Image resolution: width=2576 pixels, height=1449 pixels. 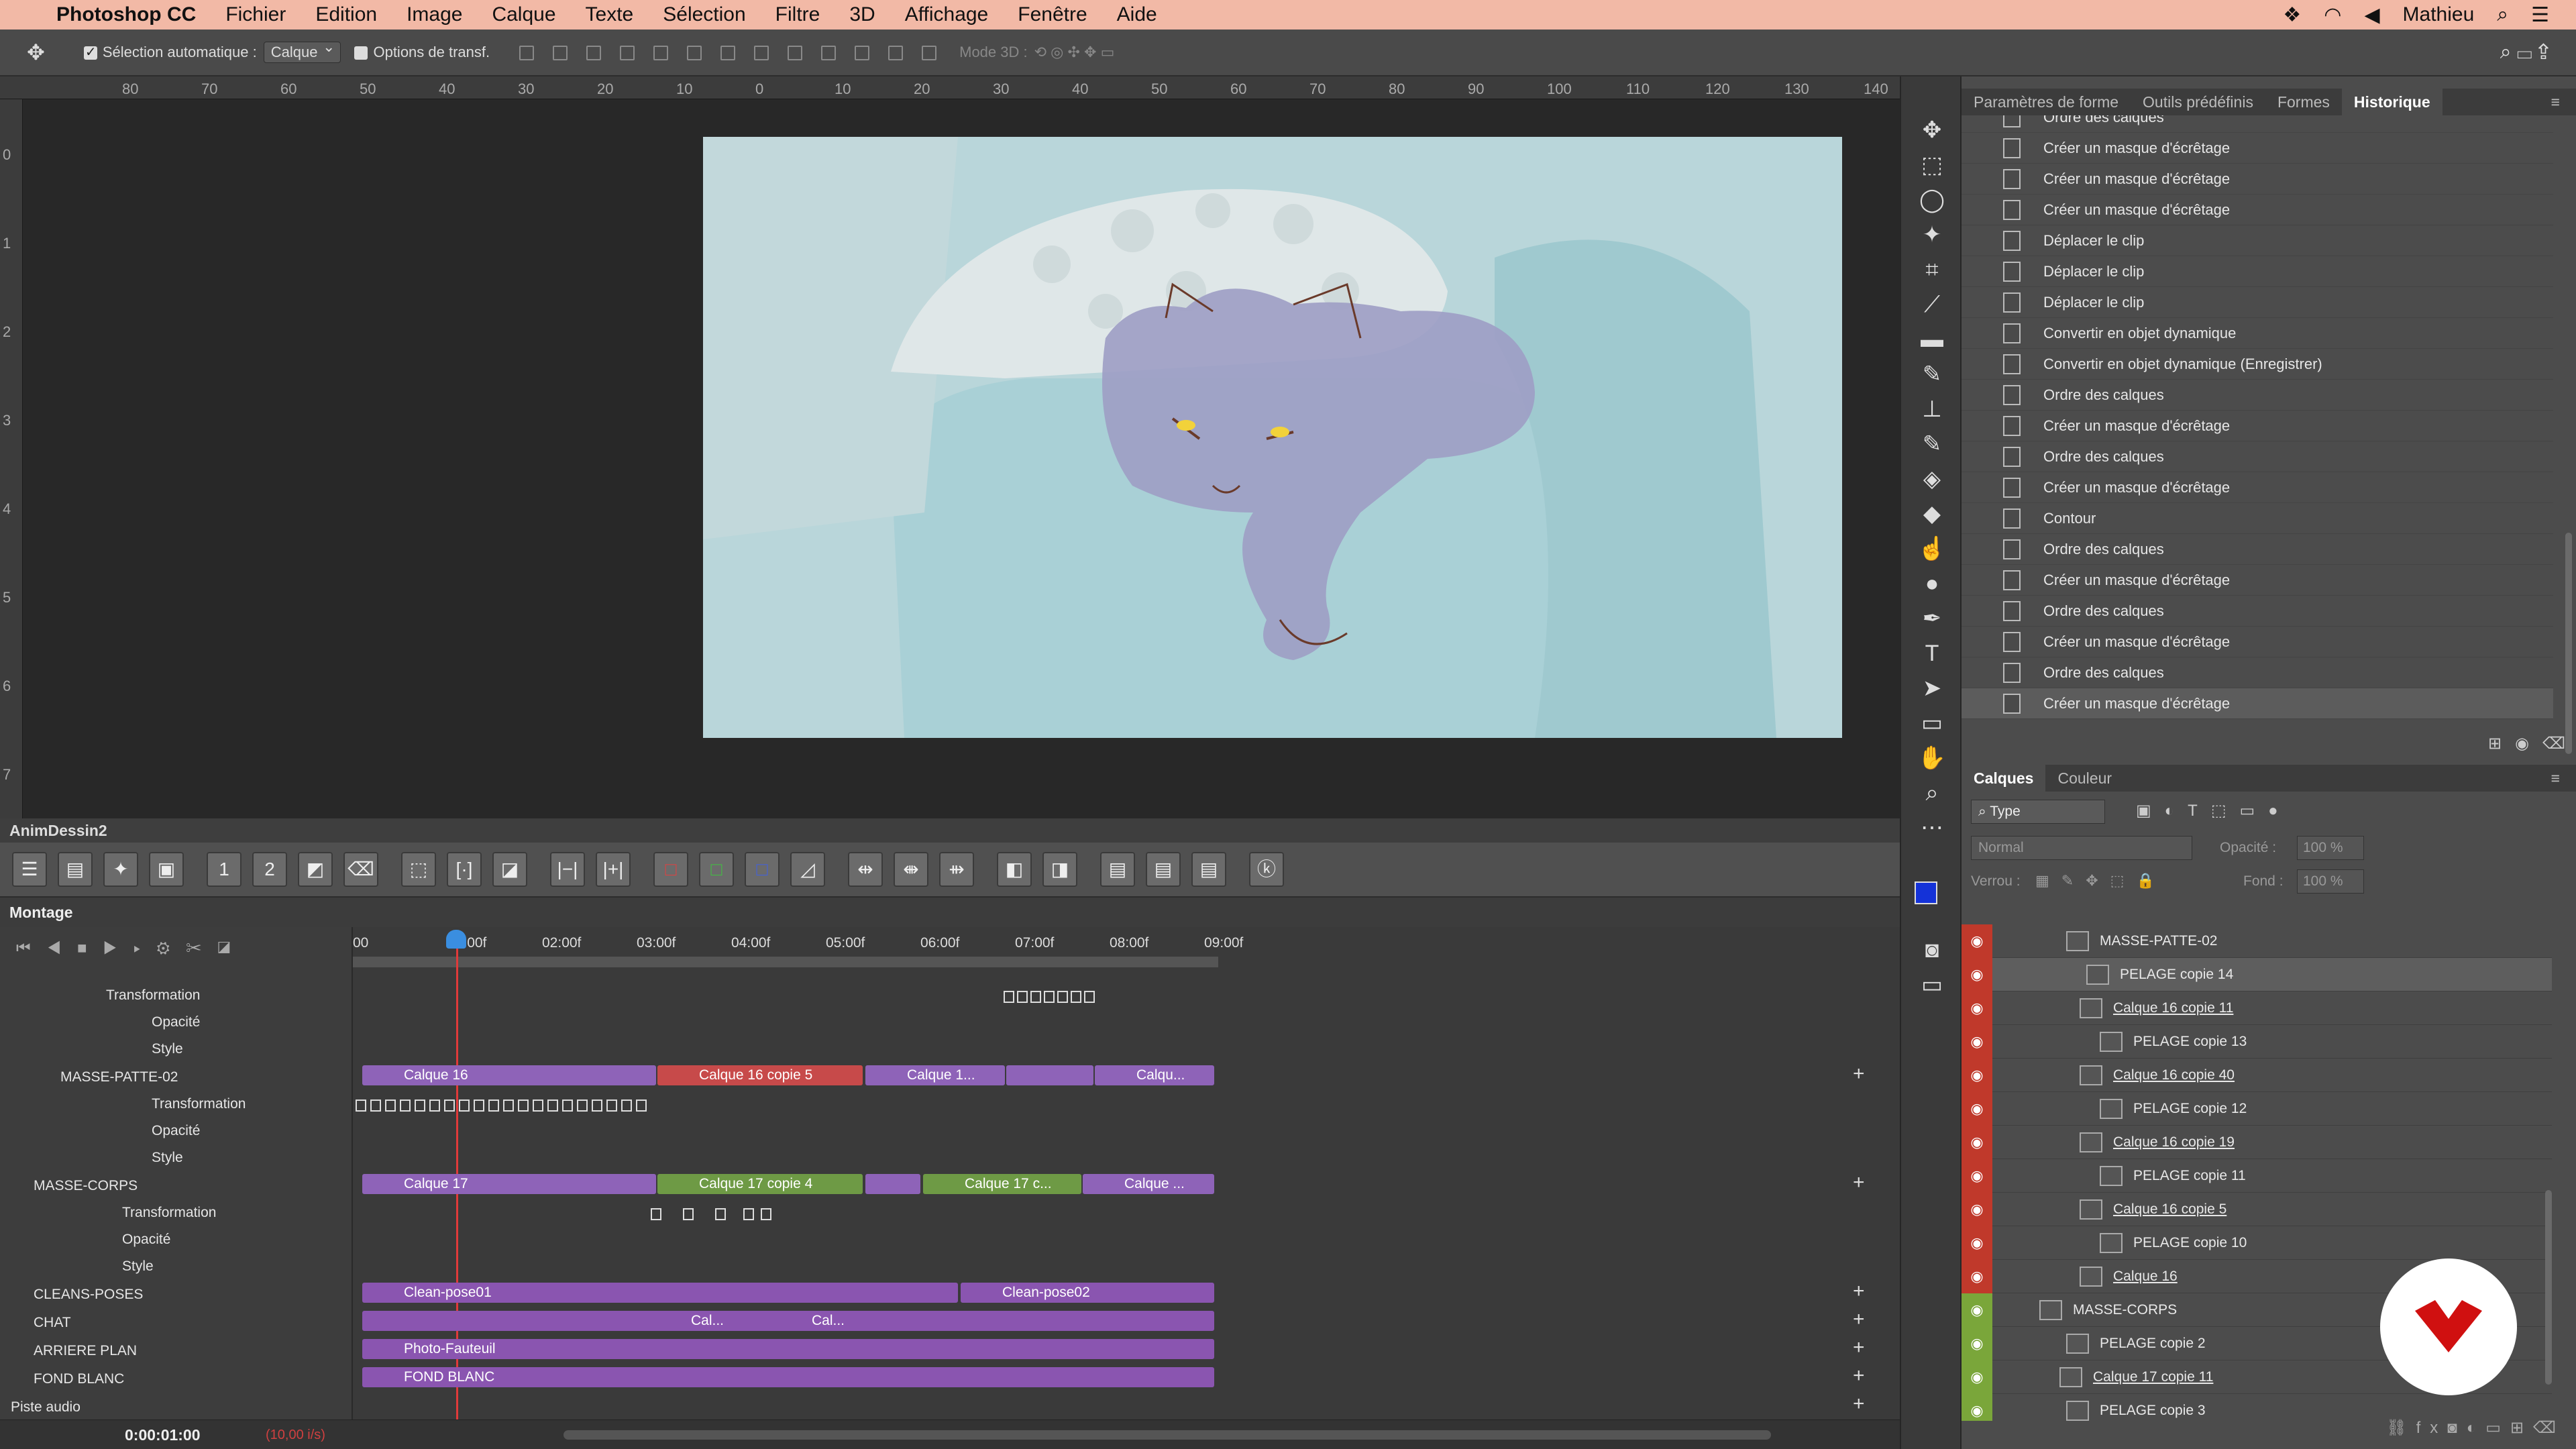 What do you see at coordinates (85, 1351) in the screenshot?
I see `track-arriere-plan: ARRIERE PLAN` at bounding box center [85, 1351].